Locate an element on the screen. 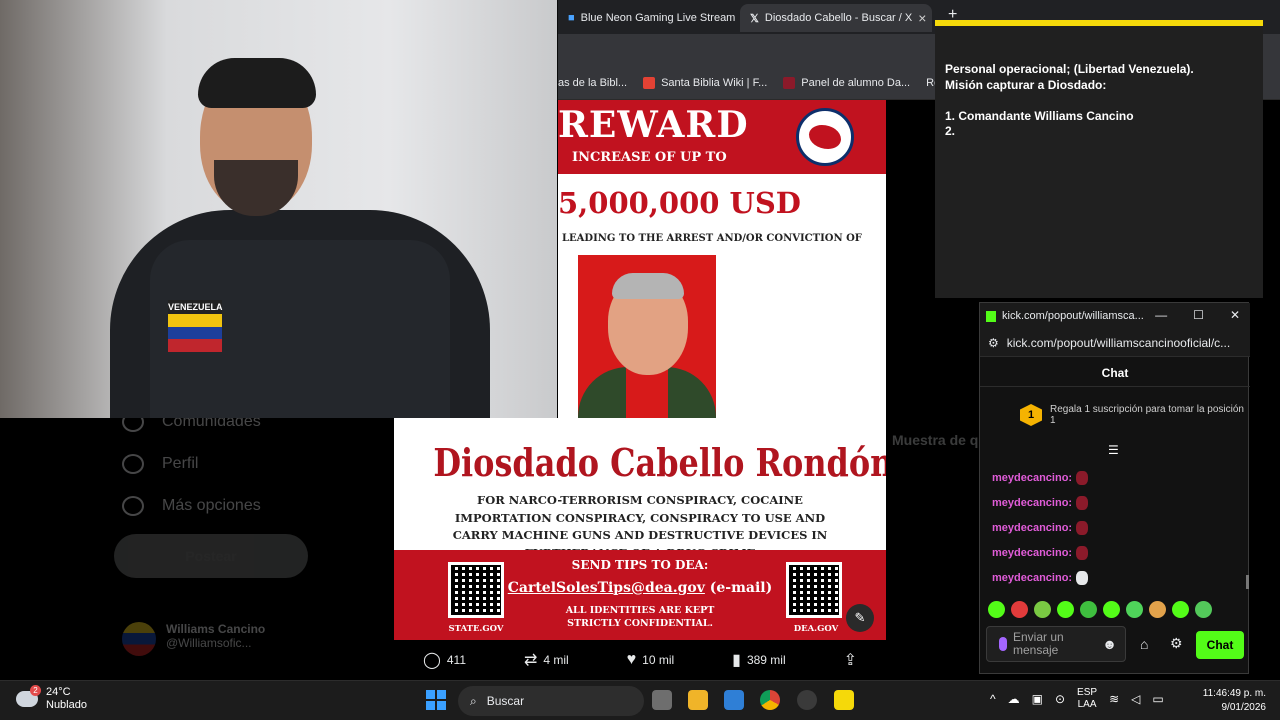  reply-button: ◯ 411 is located at coordinates (444, 660).